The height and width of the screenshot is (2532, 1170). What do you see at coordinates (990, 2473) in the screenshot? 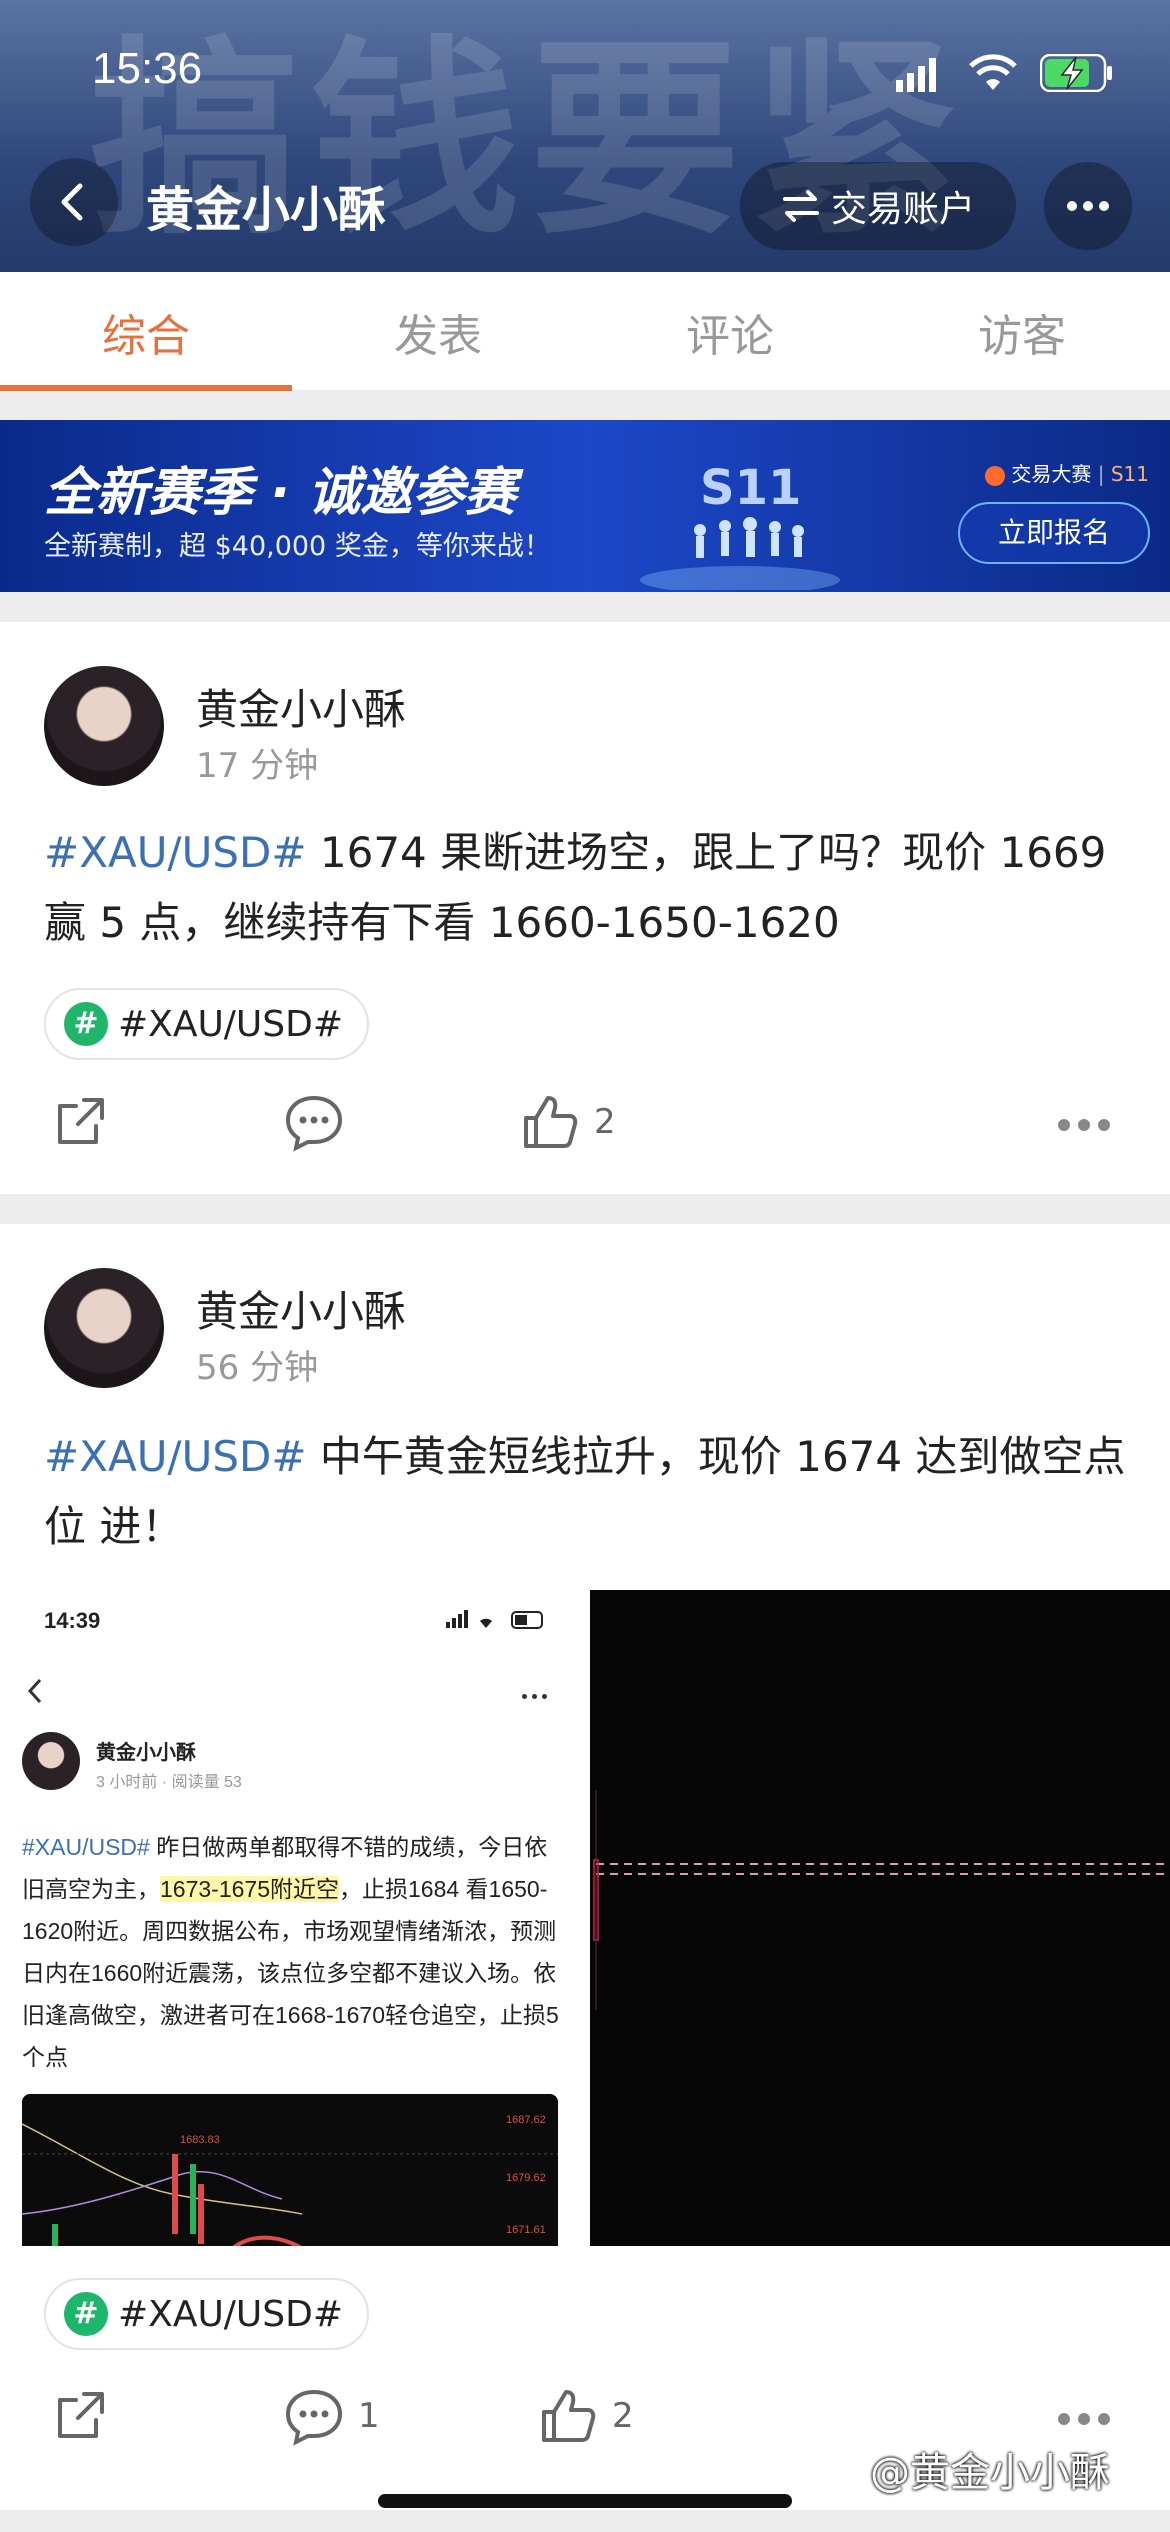
I see `watermark: @黄金小小酥` at bounding box center [990, 2473].